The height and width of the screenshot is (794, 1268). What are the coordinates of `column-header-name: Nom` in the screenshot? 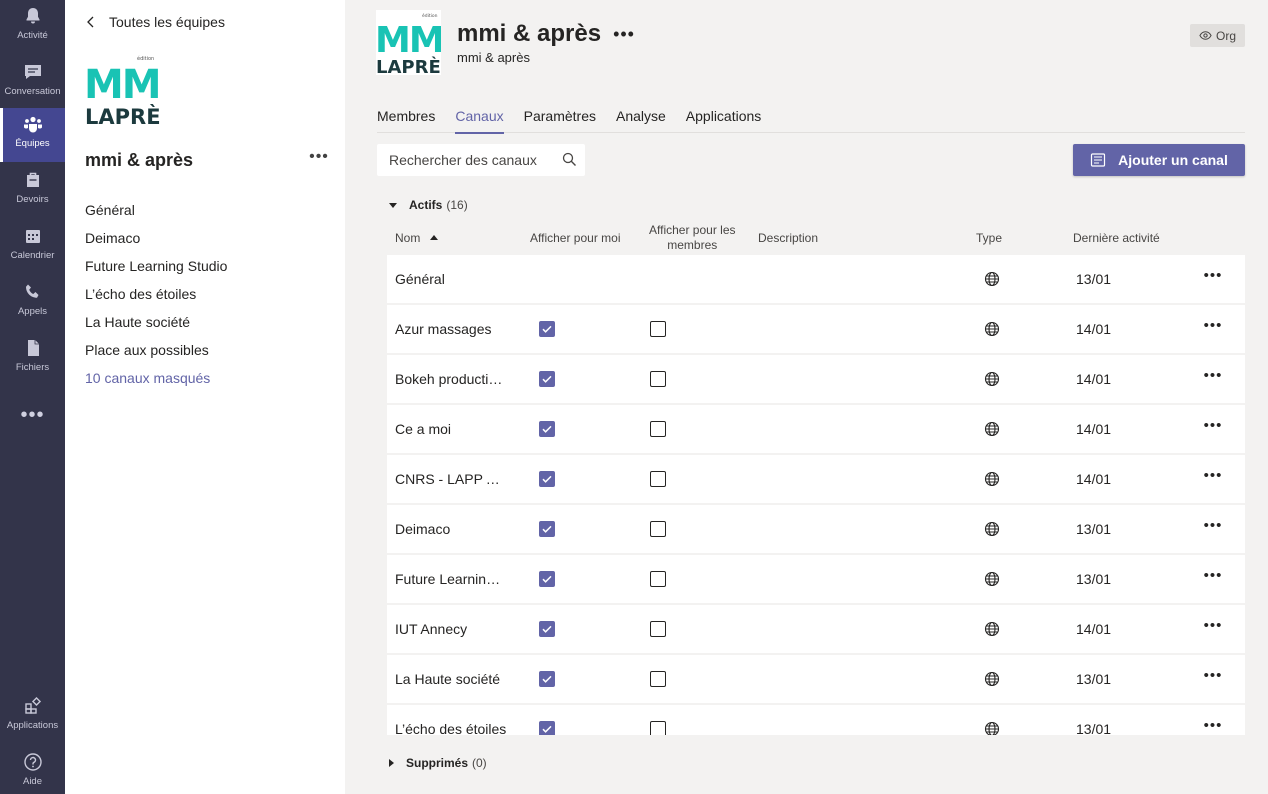 It's located at (417, 238).